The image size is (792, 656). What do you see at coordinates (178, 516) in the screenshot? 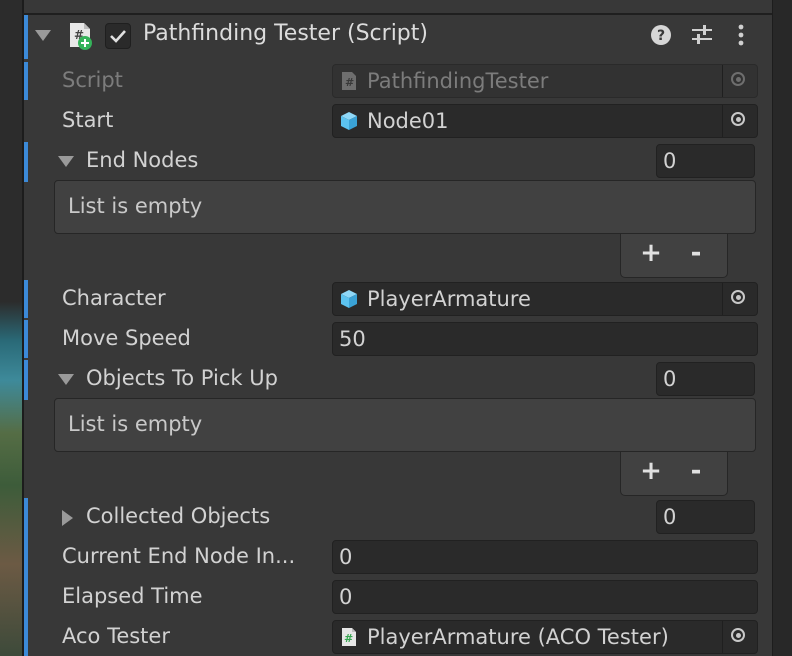
I see `collected-objects-label: Collected Objects` at bounding box center [178, 516].